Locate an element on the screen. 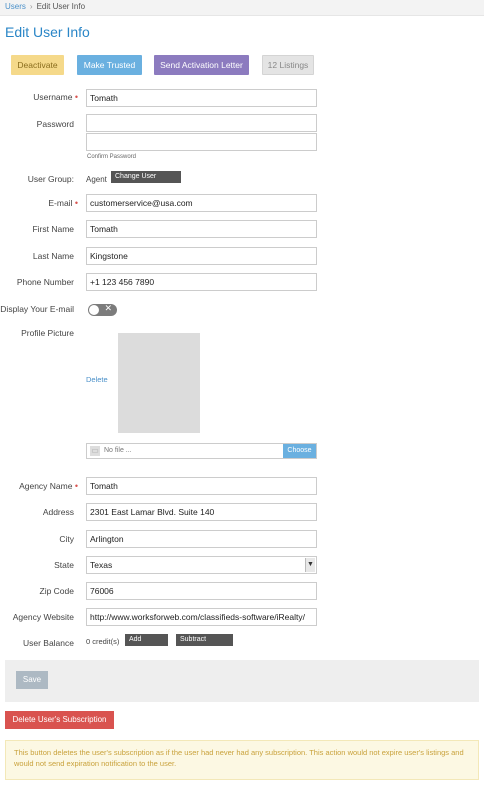  website-label: Agency Website is located at coordinates (43, 617).